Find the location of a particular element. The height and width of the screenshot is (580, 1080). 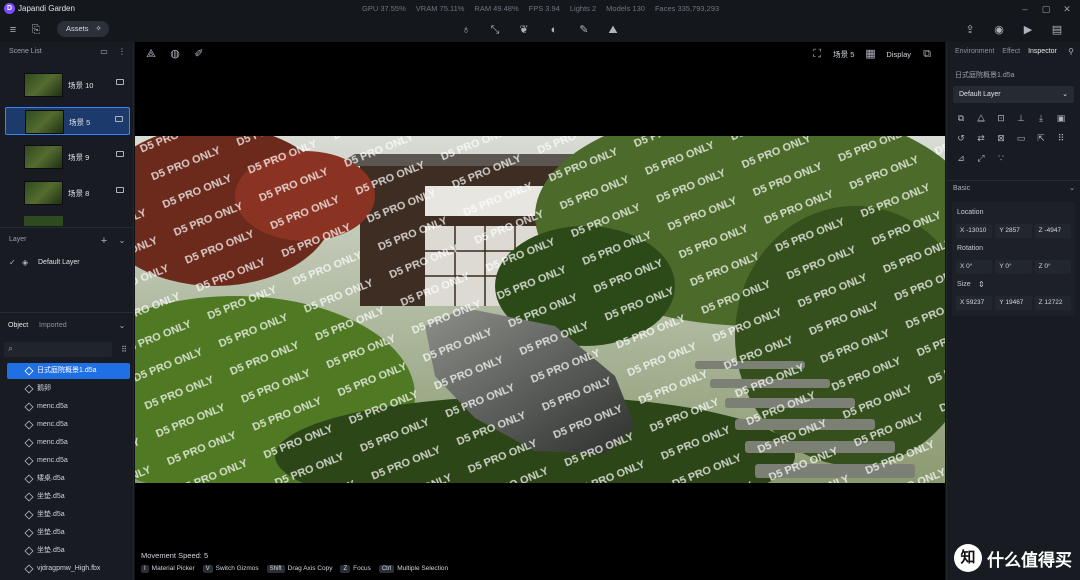

scale-icon: ⤢ is located at coordinates (981, 158).